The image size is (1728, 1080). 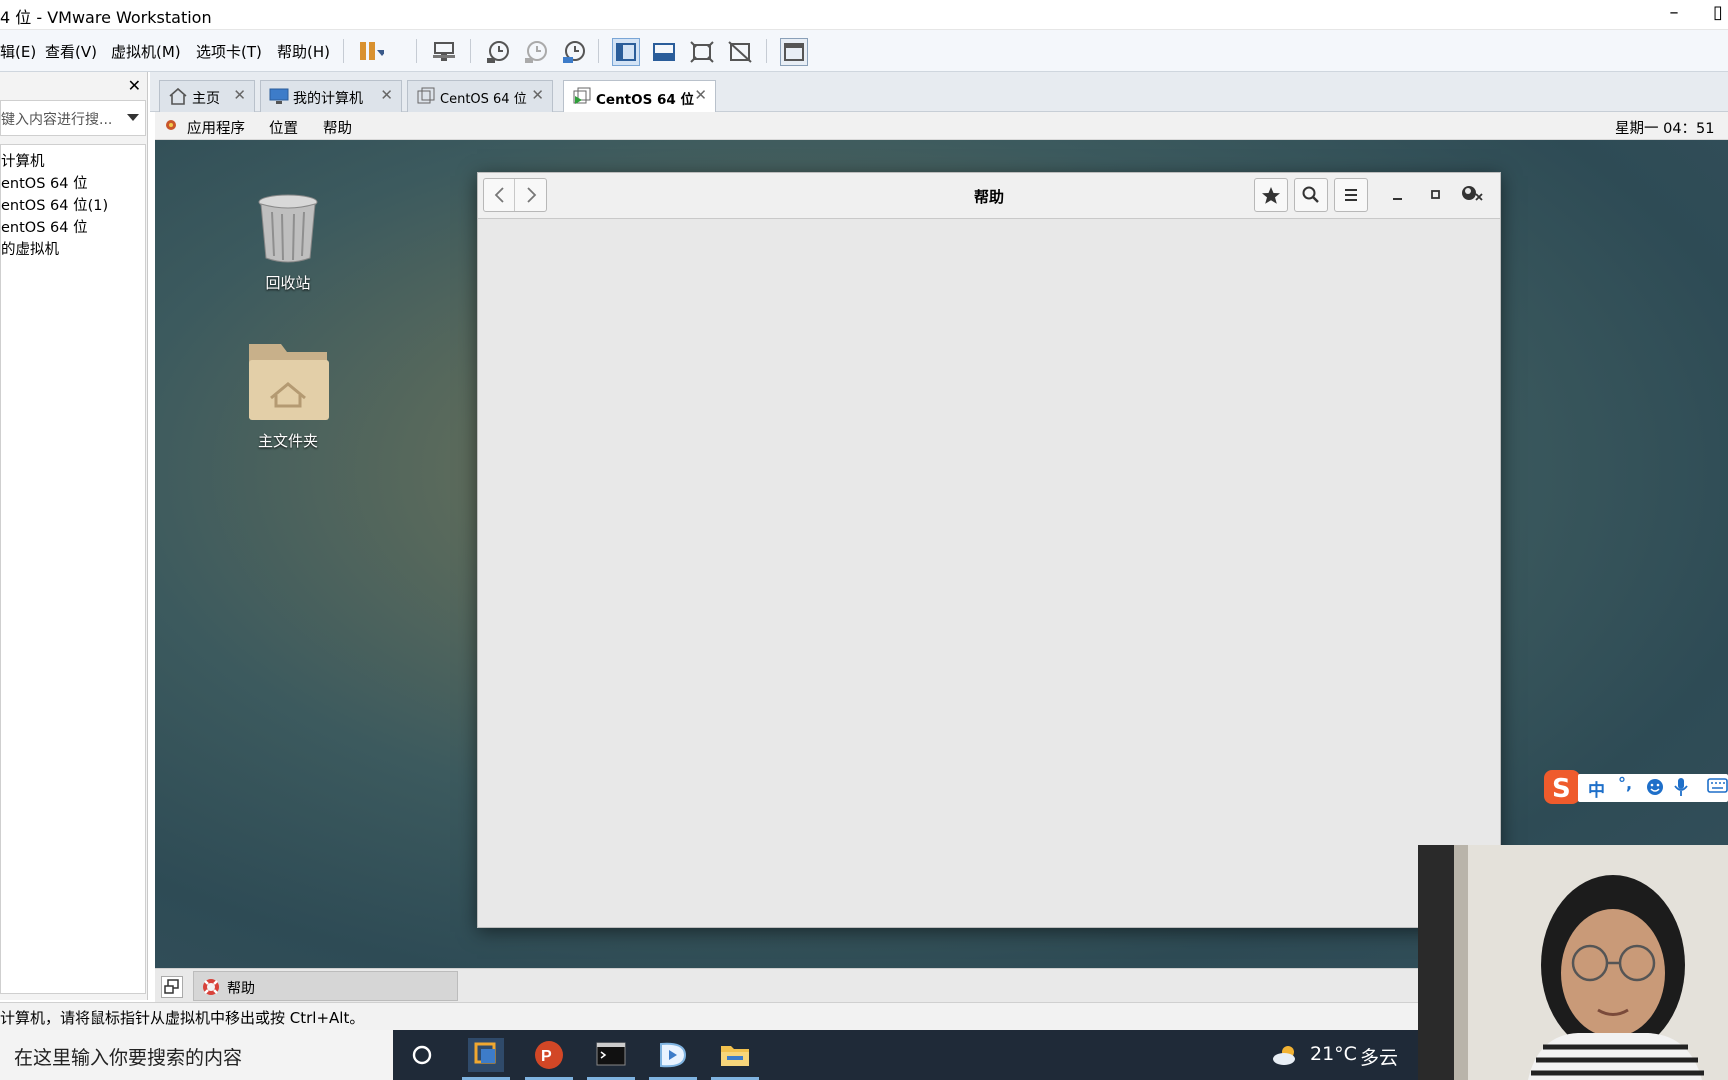 I want to click on thumbnail-bar-icon, so click(x=664, y=52).